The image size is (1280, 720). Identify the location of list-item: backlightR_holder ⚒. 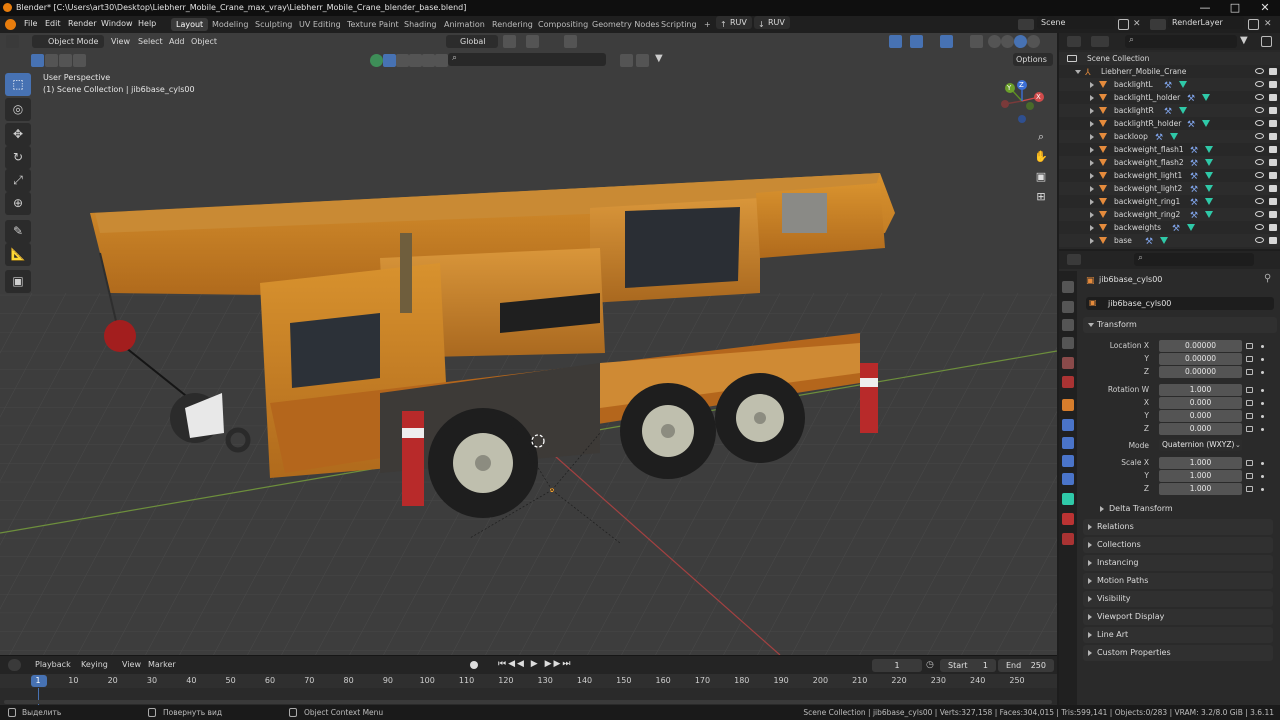
(1169, 123).